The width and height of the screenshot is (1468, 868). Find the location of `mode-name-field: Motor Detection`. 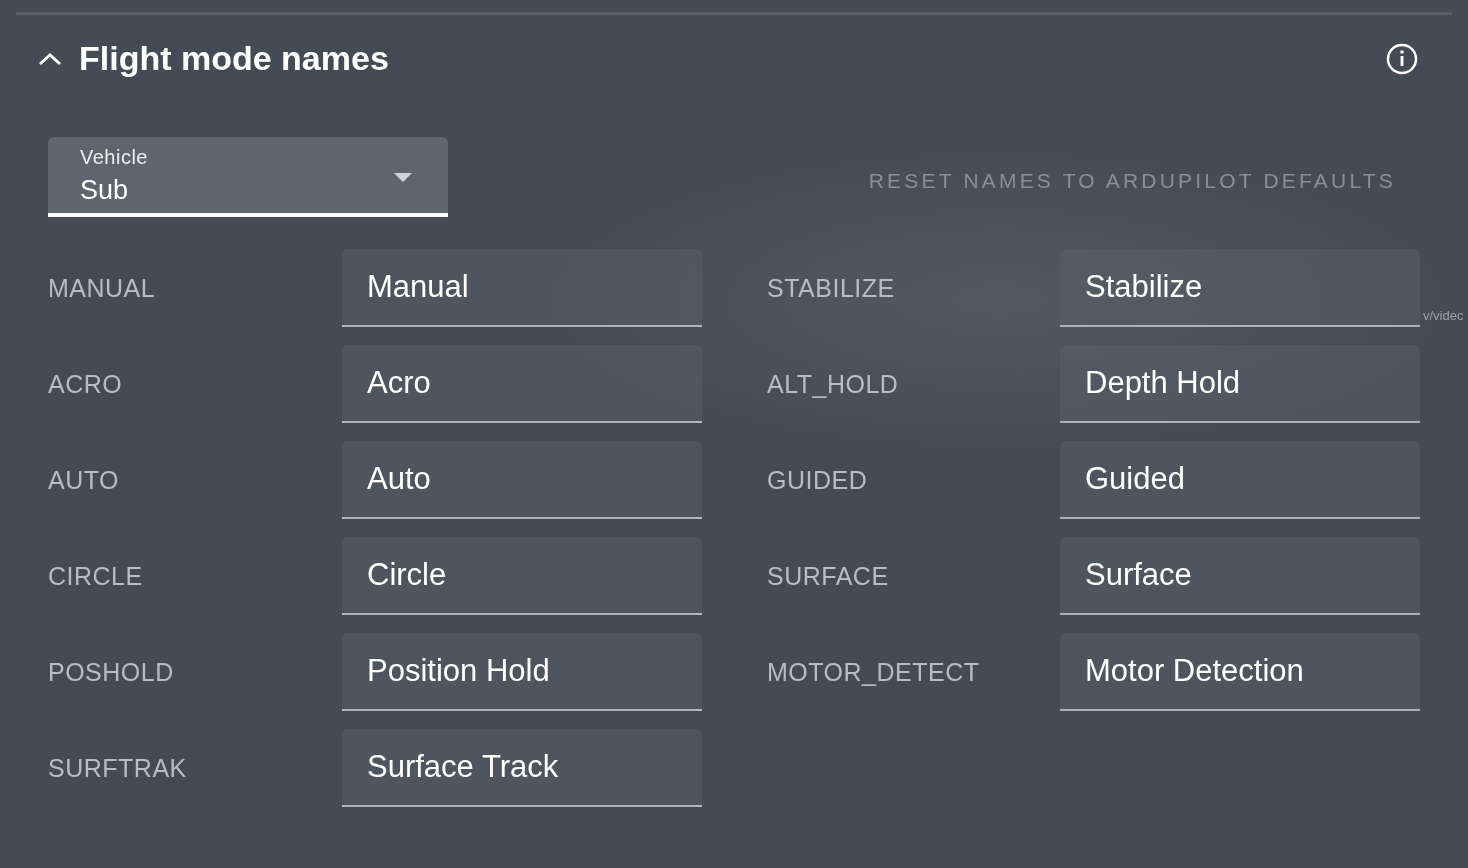

mode-name-field: Motor Detection is located at coordinates (1240, 672).